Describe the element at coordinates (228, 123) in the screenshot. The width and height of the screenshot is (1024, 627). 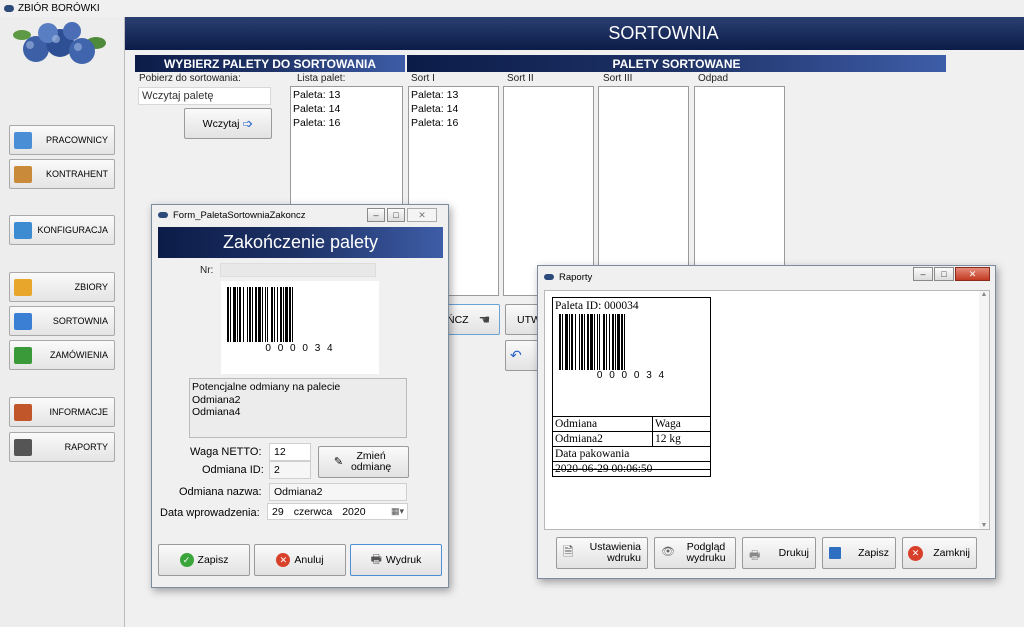
I see `load-button: Wczytaj ➩` at that location.